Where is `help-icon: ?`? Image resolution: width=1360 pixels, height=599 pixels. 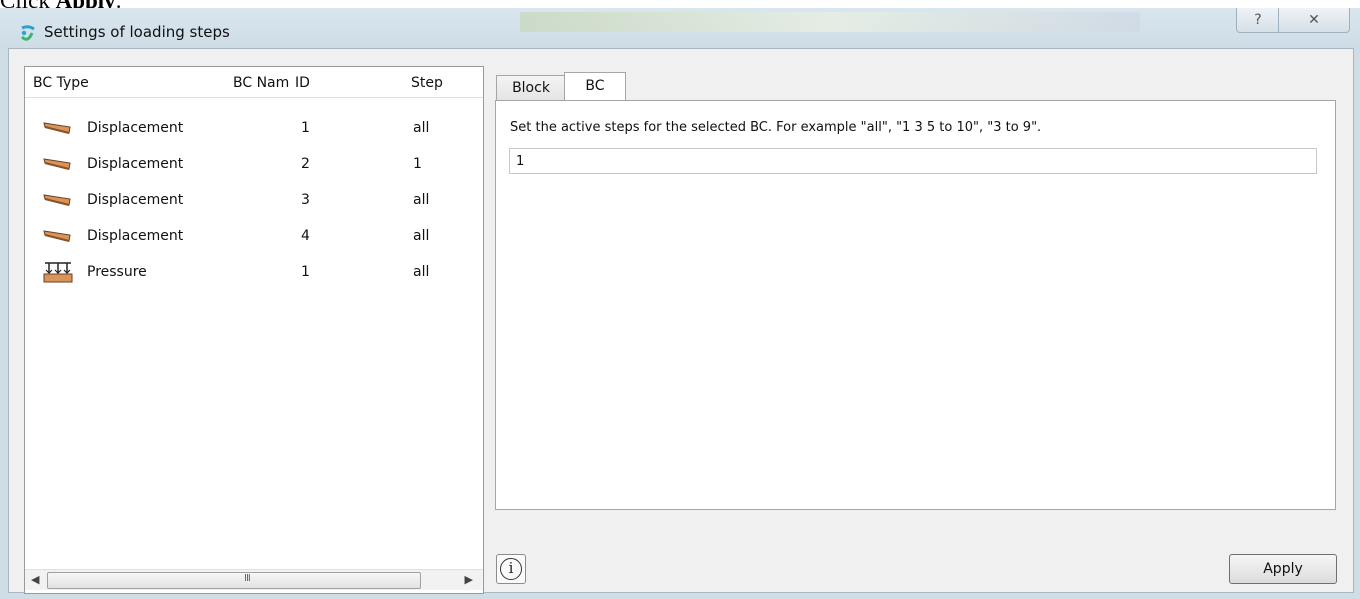 help-icon: ? is located at coordinates (1258, 20).